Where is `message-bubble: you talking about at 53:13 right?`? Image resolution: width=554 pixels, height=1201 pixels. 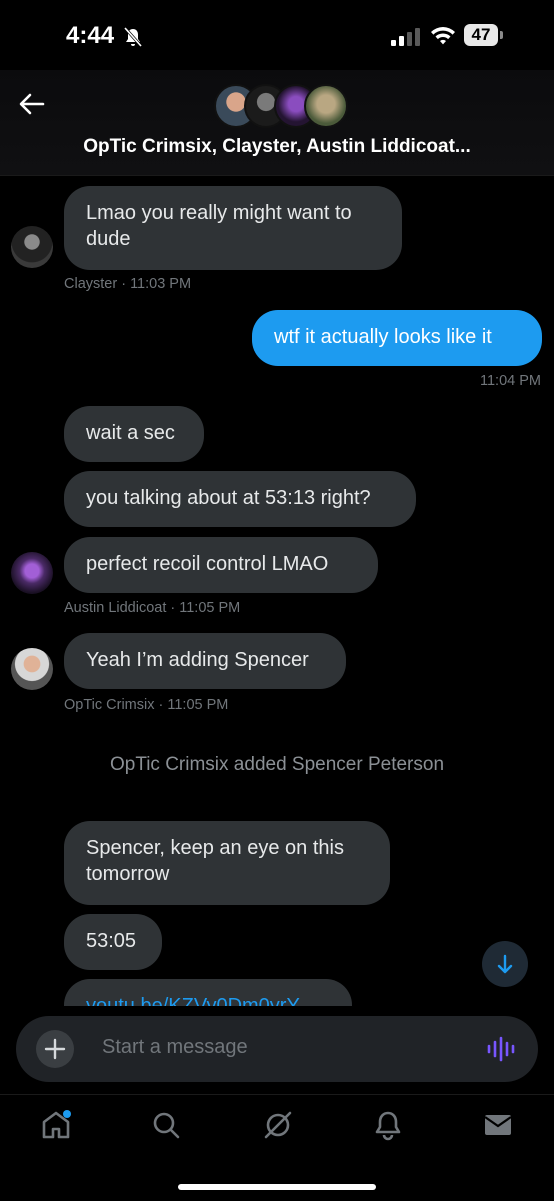
message-bubble: you talking about at 53:13 right? is located at coordinates (240, 499).